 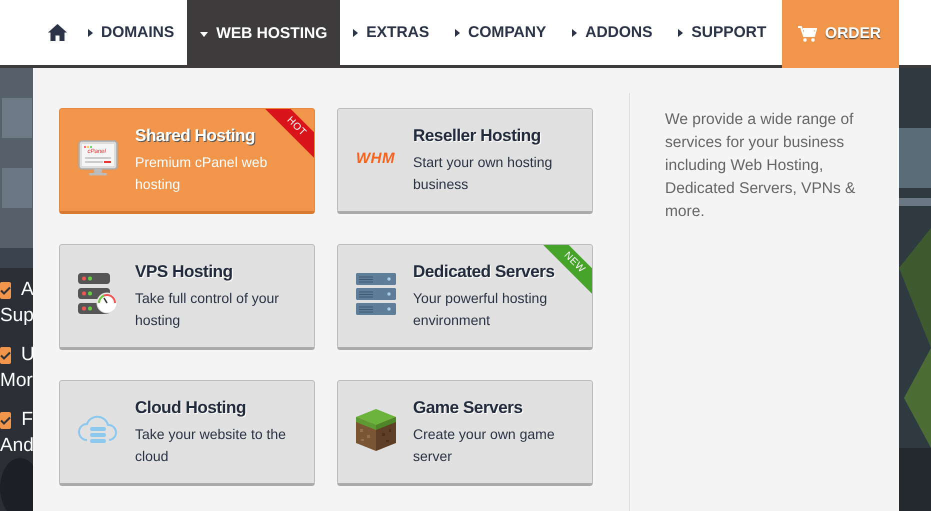 I want to click on cloud-server-icon, so click(x=98, y=430).